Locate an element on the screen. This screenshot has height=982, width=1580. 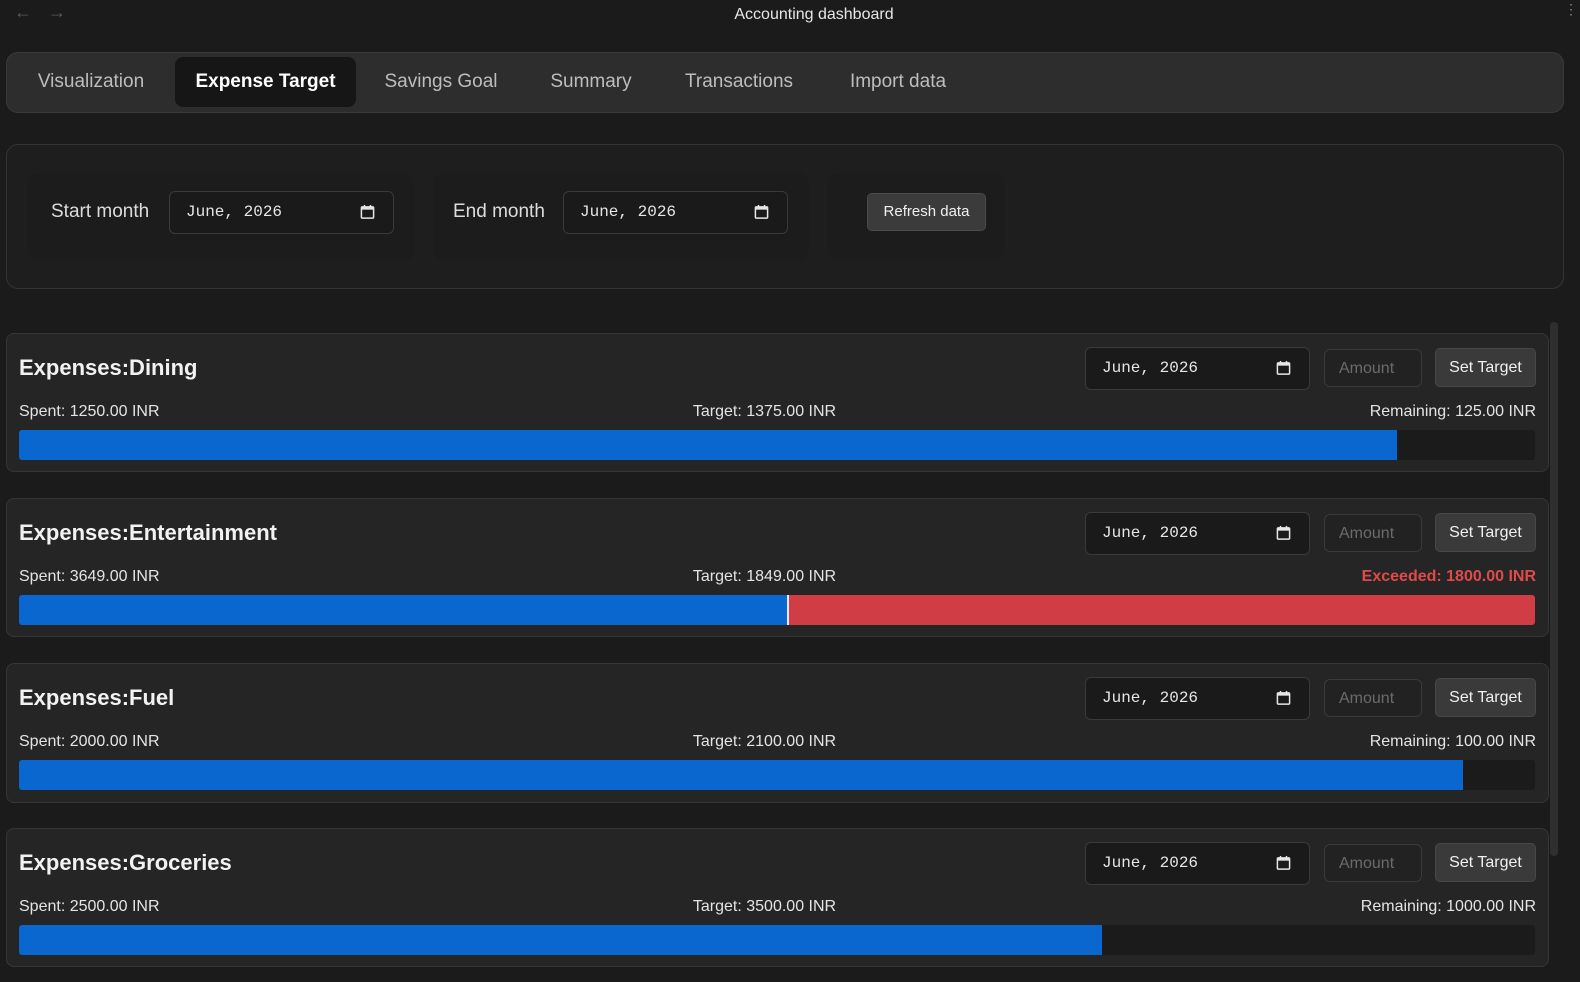
end-month-input: June, 2026 is located at coordinates (675, 212).